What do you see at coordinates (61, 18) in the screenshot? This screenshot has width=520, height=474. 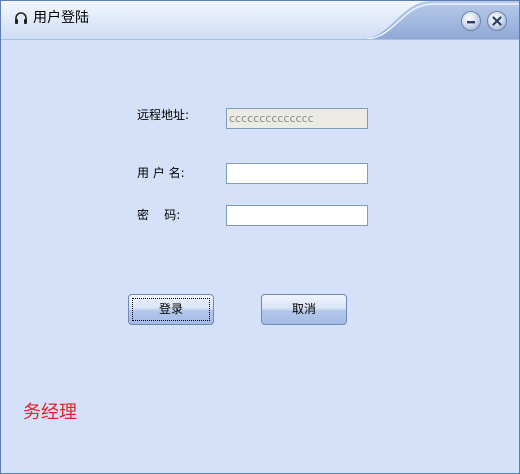 I see `window-title: 用户登陆` at bounding box center [61, 18].